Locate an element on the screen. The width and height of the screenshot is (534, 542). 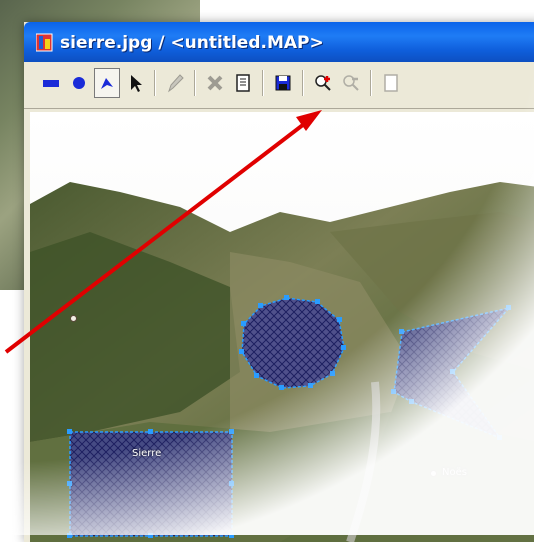
rectangle-icon is located at coordinates (51, 83).